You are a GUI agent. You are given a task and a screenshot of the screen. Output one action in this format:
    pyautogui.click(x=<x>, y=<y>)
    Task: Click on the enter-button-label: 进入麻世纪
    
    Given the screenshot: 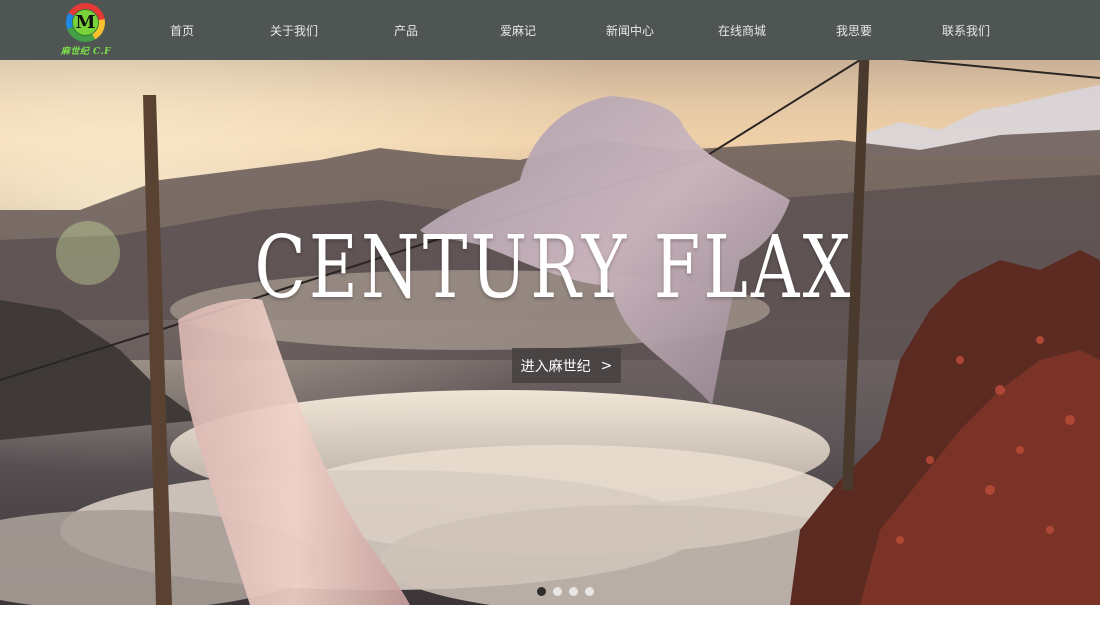 What is the action you would take?
    pyautogui.click(x=555, y=366)
    